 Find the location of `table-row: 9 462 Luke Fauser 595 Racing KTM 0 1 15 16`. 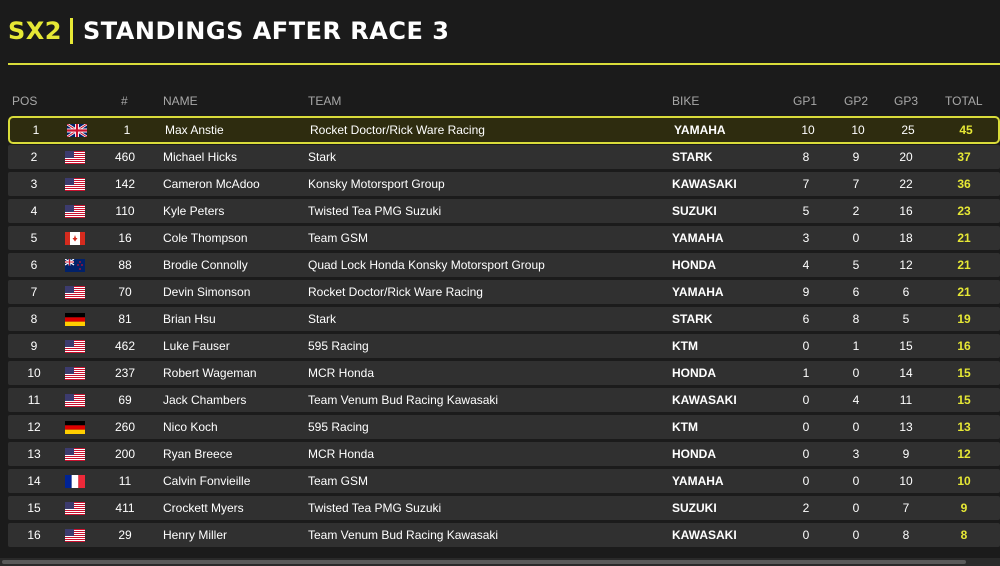

table-row: 9 462 Luke Fauser 595 Racing KTM 0 1 15 16 is located at coordinates (504, 346).